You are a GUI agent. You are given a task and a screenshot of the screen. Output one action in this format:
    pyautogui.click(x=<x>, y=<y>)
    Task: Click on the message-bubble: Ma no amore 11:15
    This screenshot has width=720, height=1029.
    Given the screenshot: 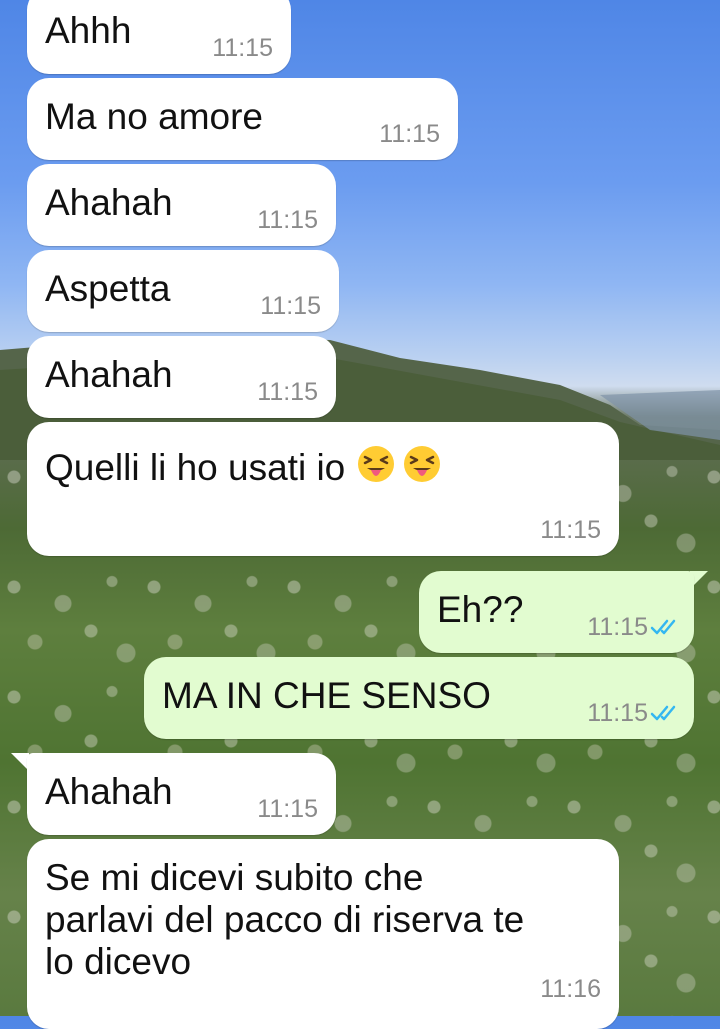 What is the action you would take?
    pyautogui.click(x=242, y=119)
    